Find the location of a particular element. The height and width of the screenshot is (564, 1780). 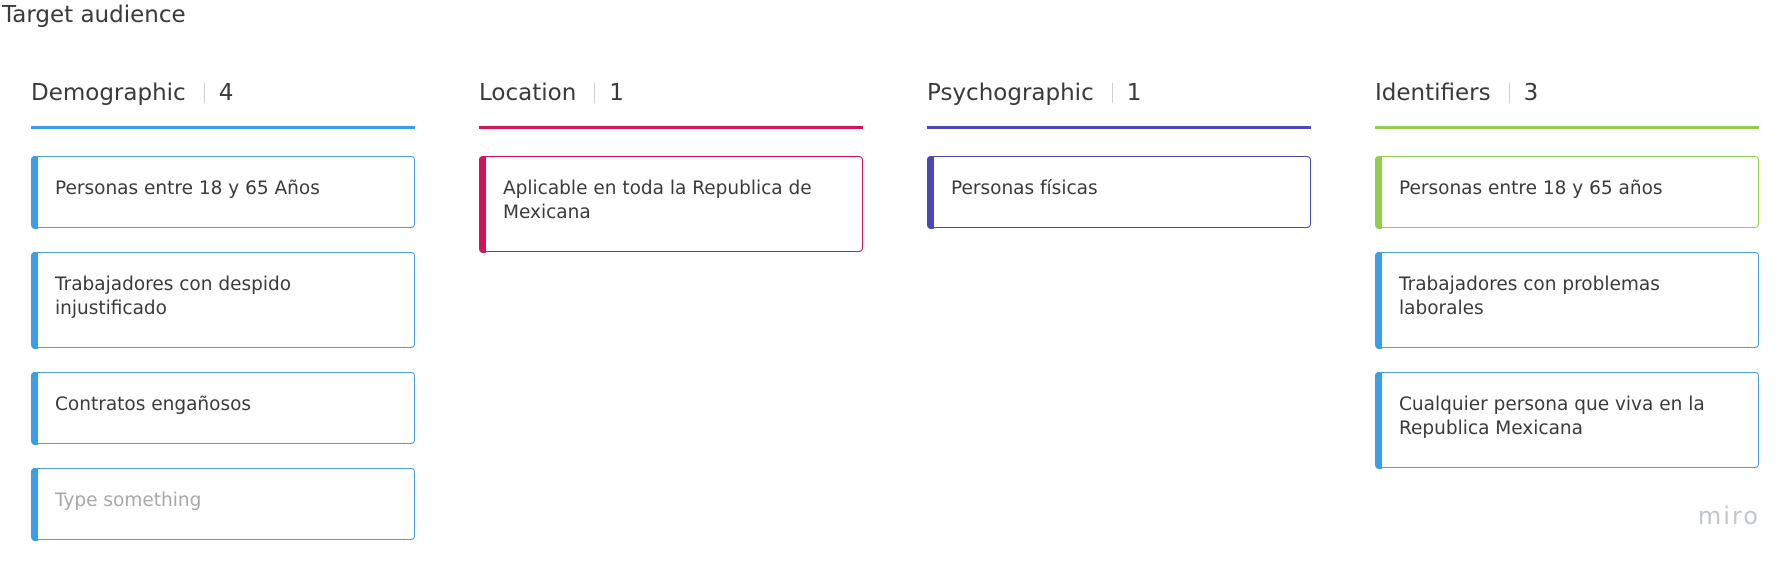

card-list: Personas físicas is located at coordinates (1118, 192).